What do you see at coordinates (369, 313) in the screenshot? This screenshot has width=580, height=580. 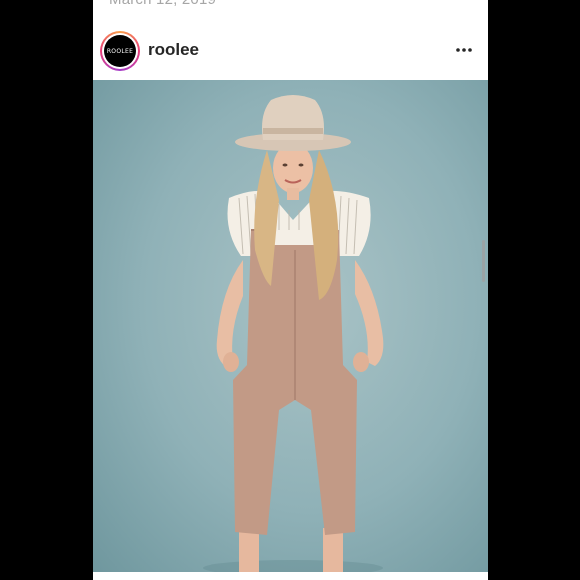 I see `right-arm` at bounding box center [369, 313].